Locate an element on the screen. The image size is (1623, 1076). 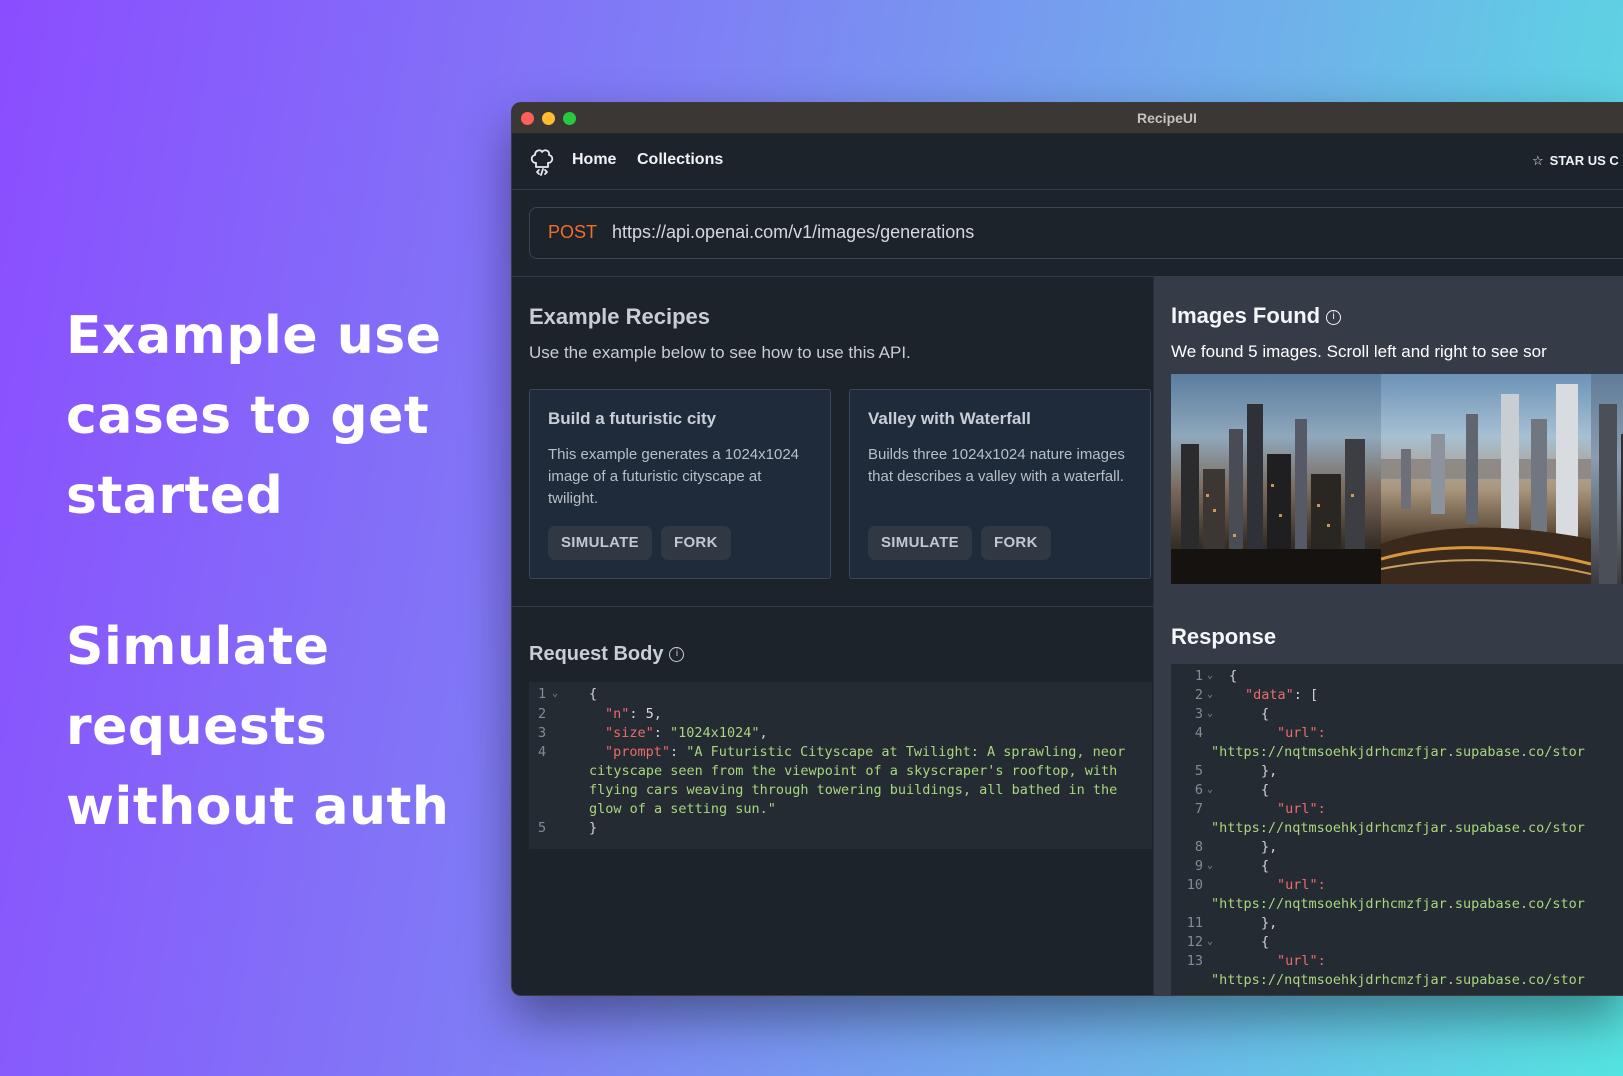
chef-hat-icon is located at coordinates (542, 162).